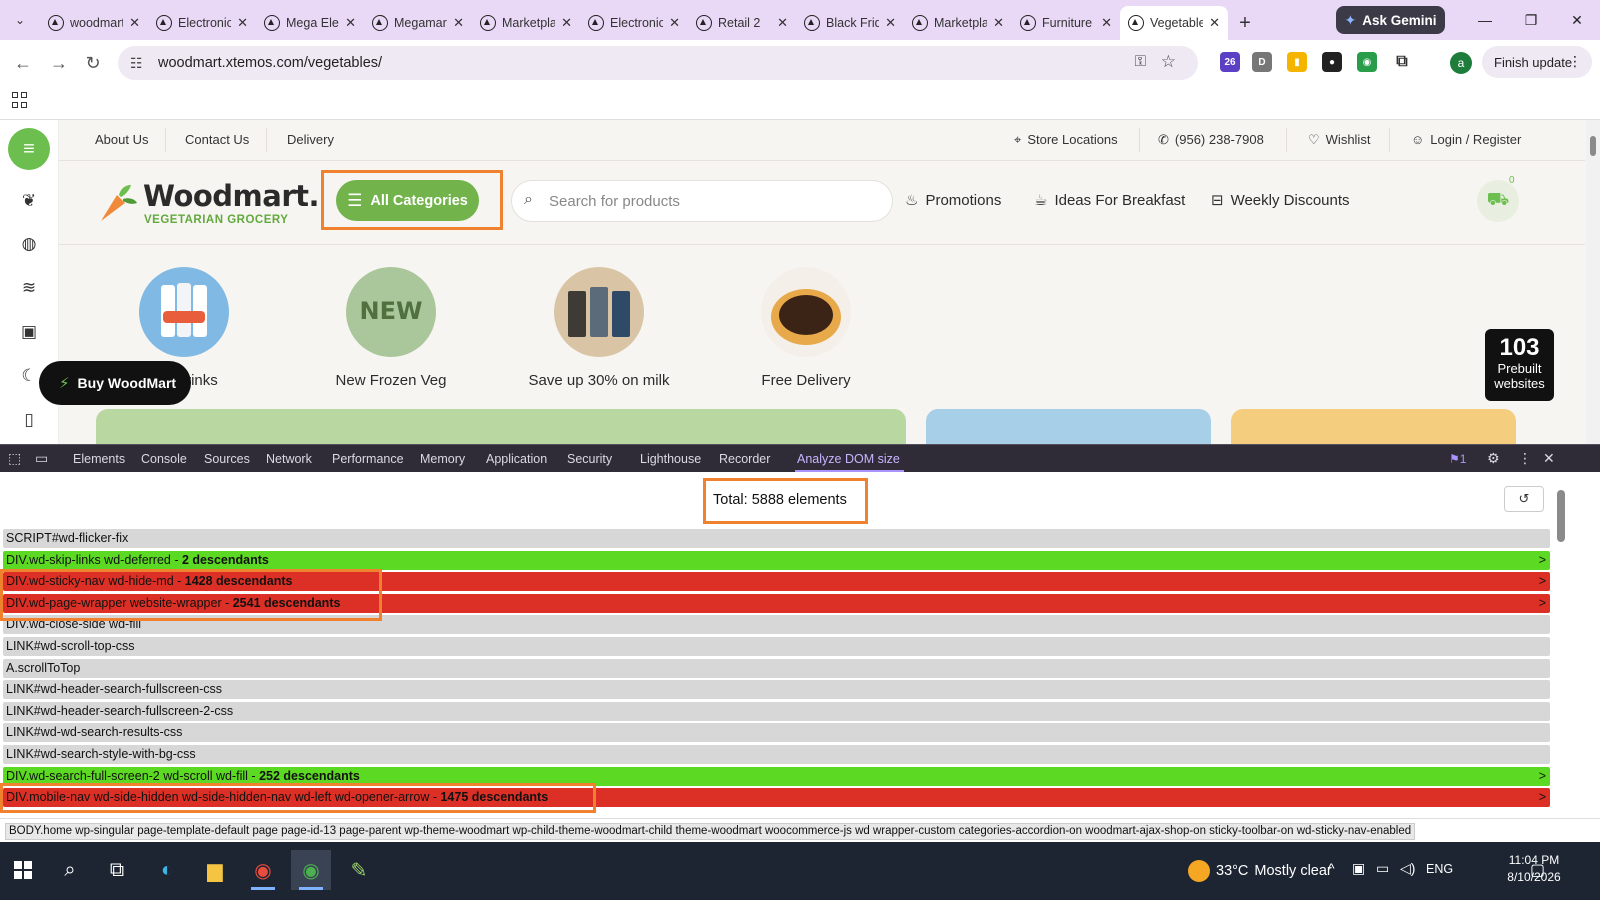 The image size is (1600, 900). I want to click on drinks-icon: ▯, so click(29, 420).